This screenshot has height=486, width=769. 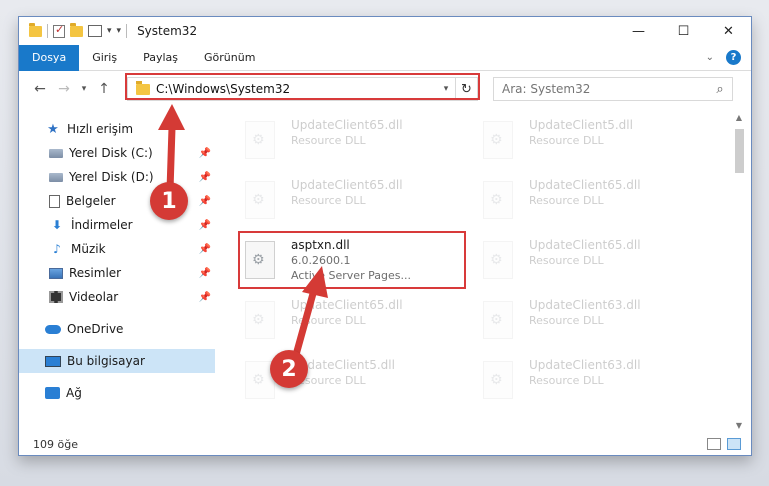 I want to click on sidebar-item-label: Yerel Disk (D:), so click(x=111, y=177).